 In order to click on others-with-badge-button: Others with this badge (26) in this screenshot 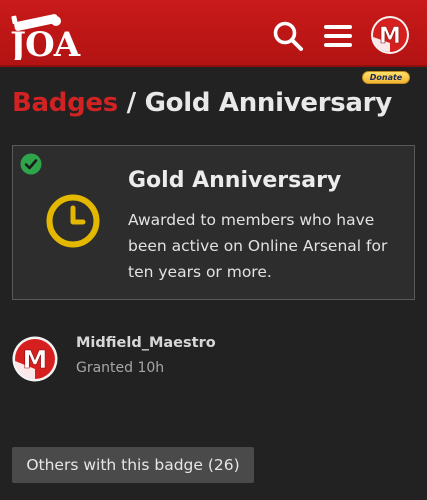, I will do `click(133, 465)`.